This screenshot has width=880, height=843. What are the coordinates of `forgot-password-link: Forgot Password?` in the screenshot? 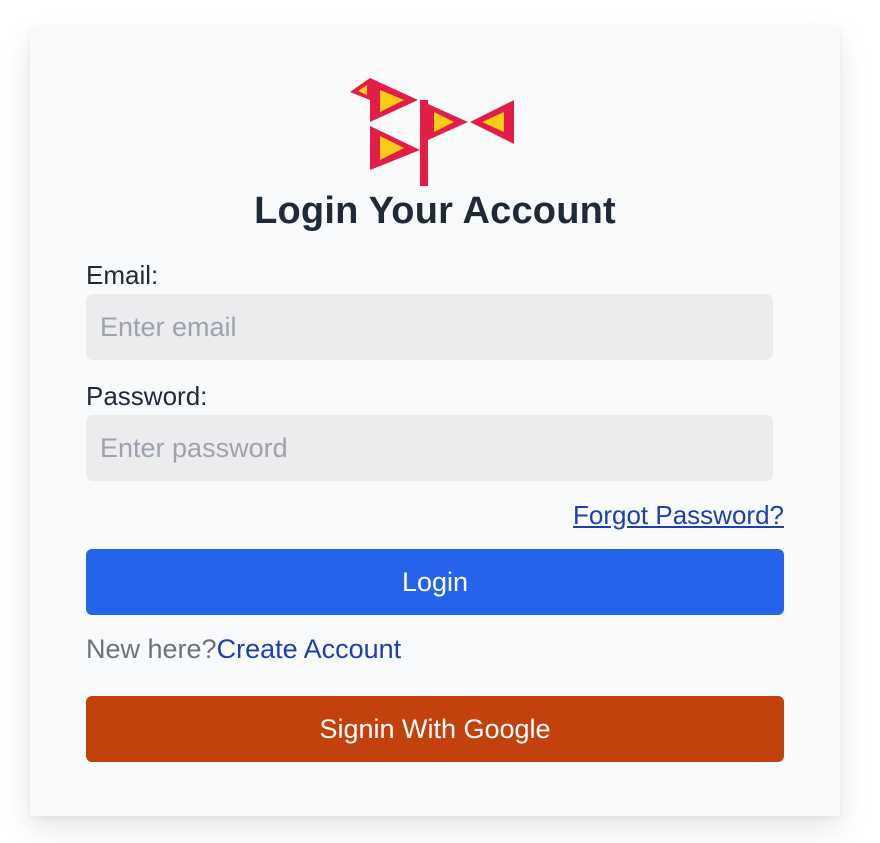 It's located at (678, 515).